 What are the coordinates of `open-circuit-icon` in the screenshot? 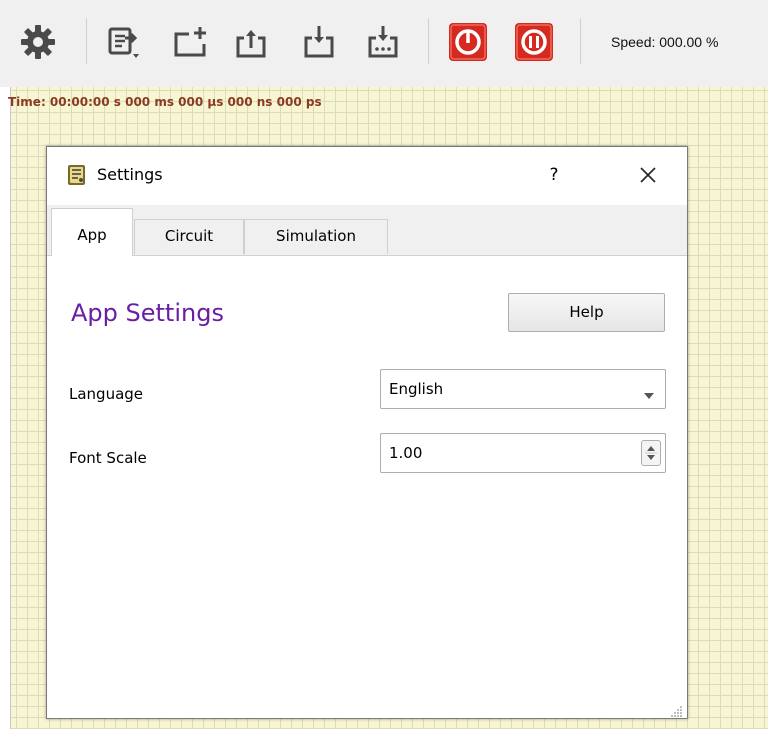 It's located at (252, 42).